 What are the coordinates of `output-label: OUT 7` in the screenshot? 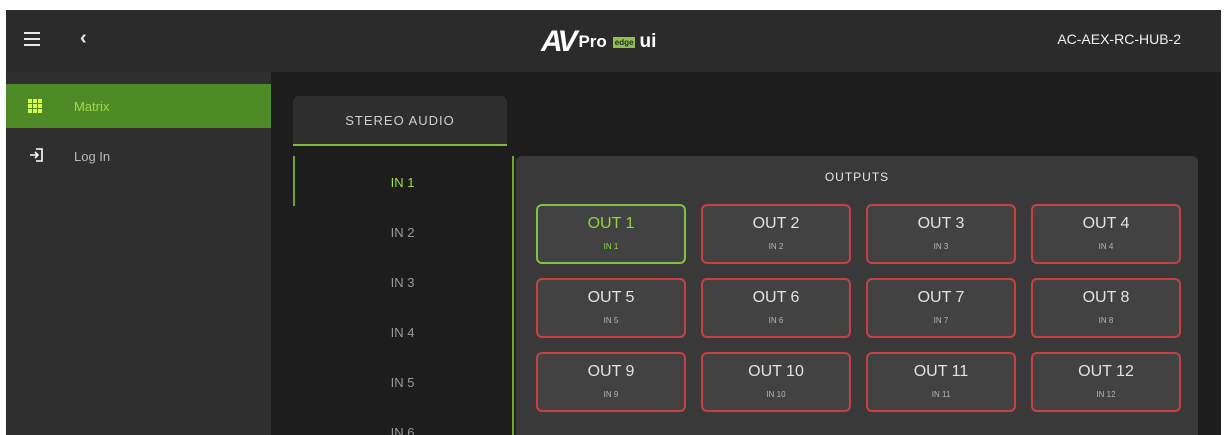 It's located at (941, 297).